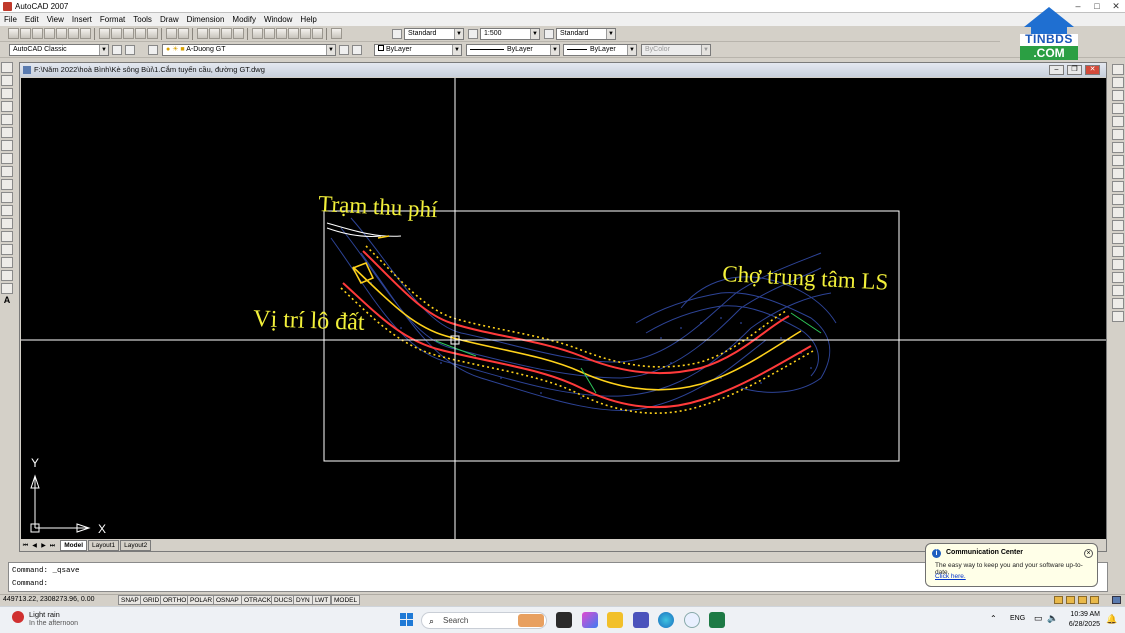 This screenshot has height=633, width=1125. I want to click on array-icon, so click(1118, 121).